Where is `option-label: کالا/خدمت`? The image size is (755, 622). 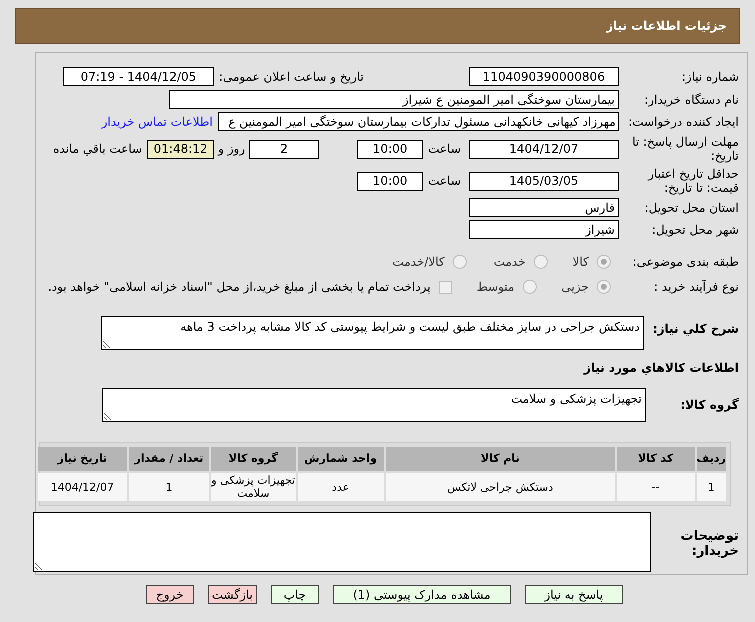 option-label: کالا/خدمت is located at coordinates (418, 262).